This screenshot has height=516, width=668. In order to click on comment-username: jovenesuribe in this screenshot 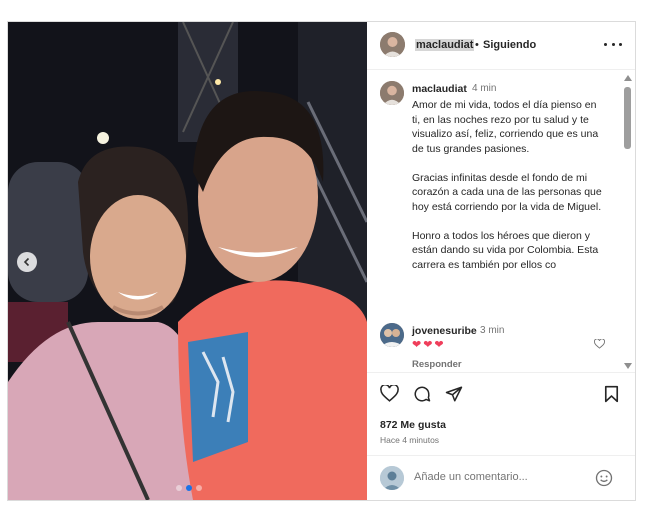, I will do `click(444, 331)`.